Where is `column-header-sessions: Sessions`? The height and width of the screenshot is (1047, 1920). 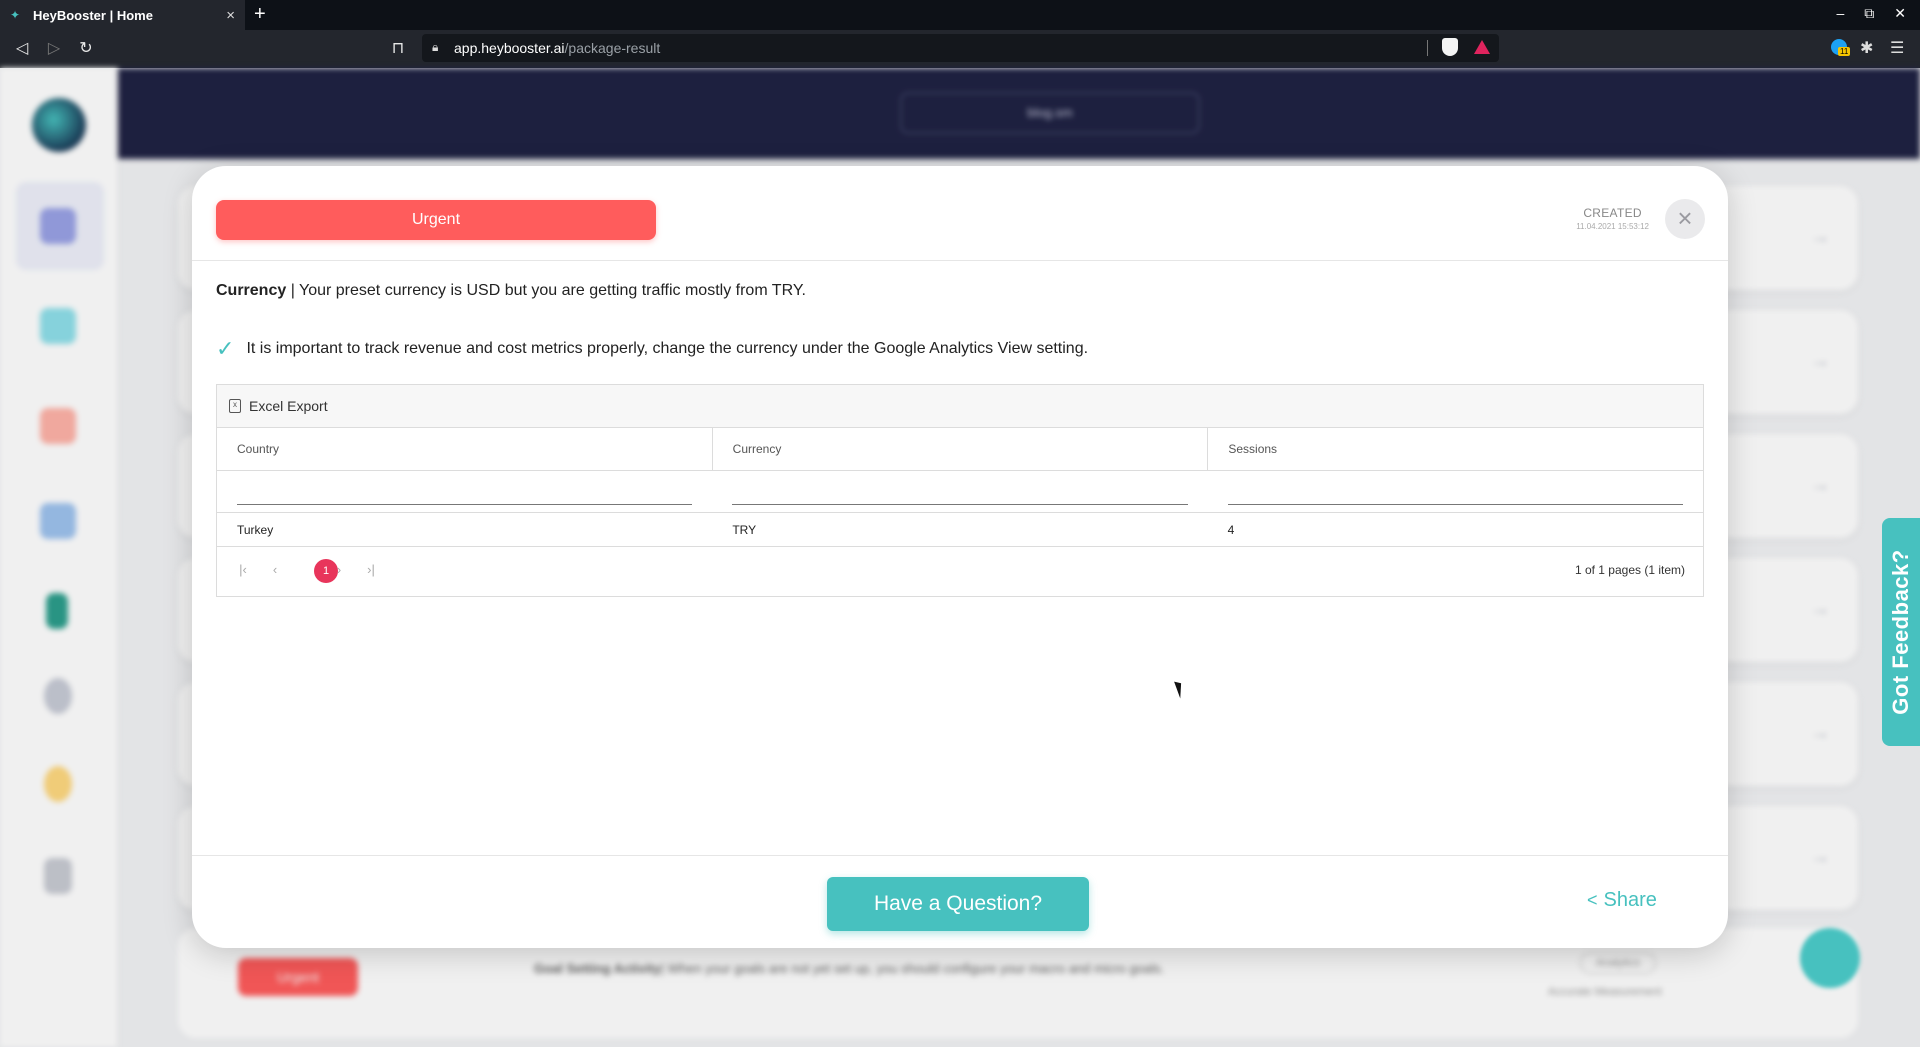 column-header-sessions: Sessions is located at coordinates (1455, 449).